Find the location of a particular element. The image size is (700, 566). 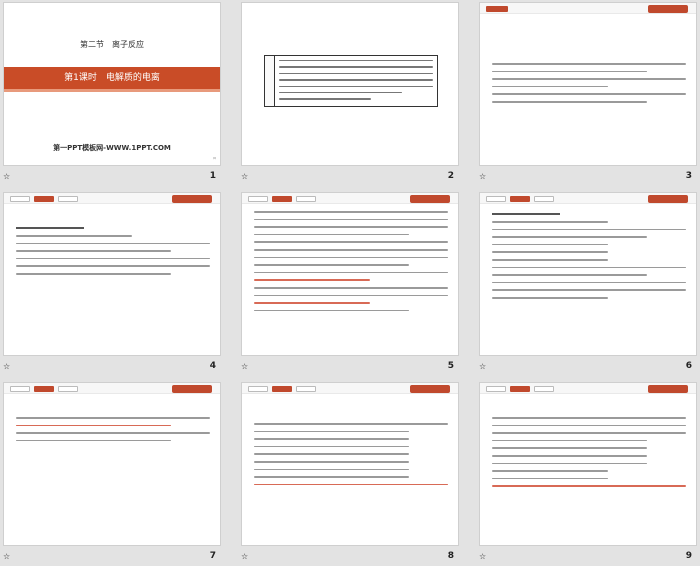

objectives-box is located at coordinates (351, 81).